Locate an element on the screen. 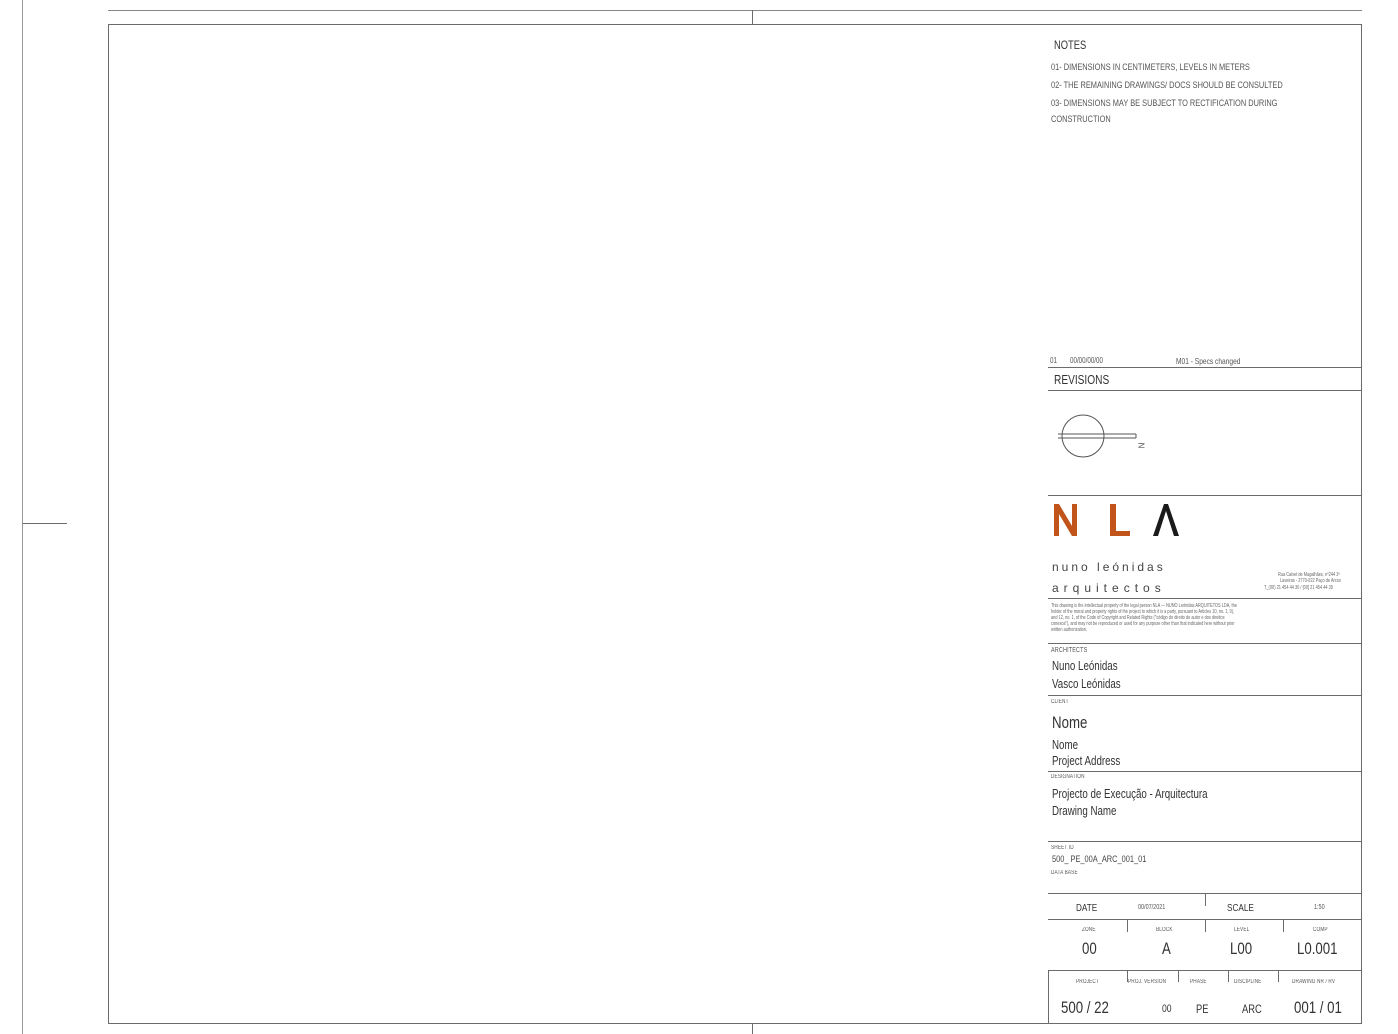 The height and width of the screenshot is (1034, 1398). drawingnr-value: 001 / 01 is located at coordinates (1318, 1007).